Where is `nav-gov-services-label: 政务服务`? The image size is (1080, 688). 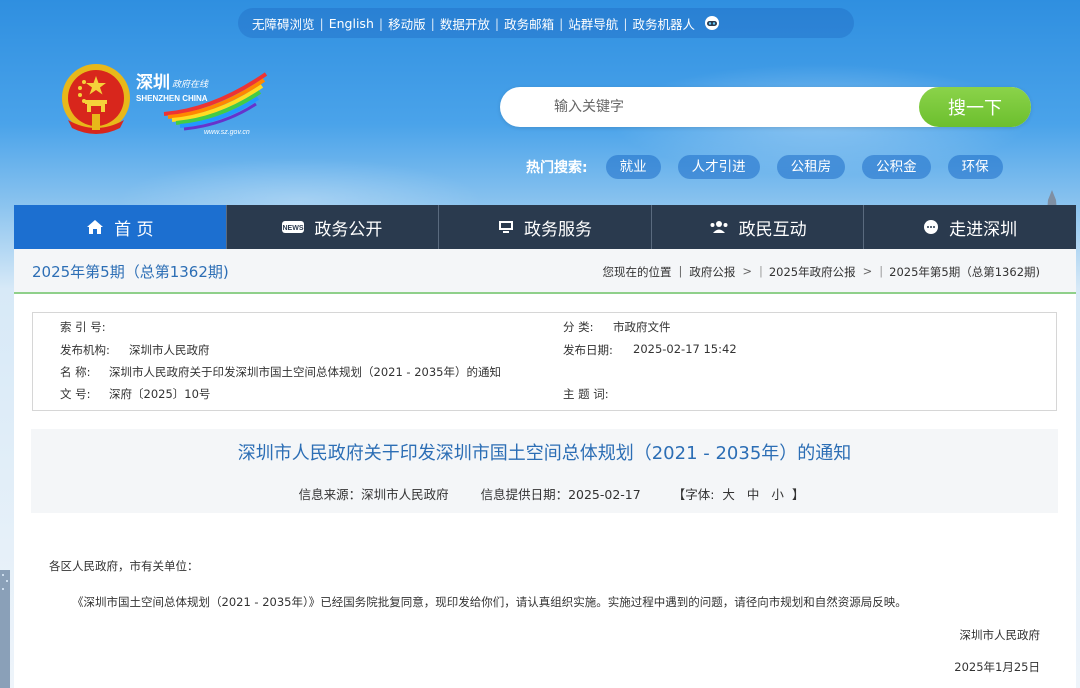
nav-gov-services-label: 政务服务 is located at coordinates (557, 229).